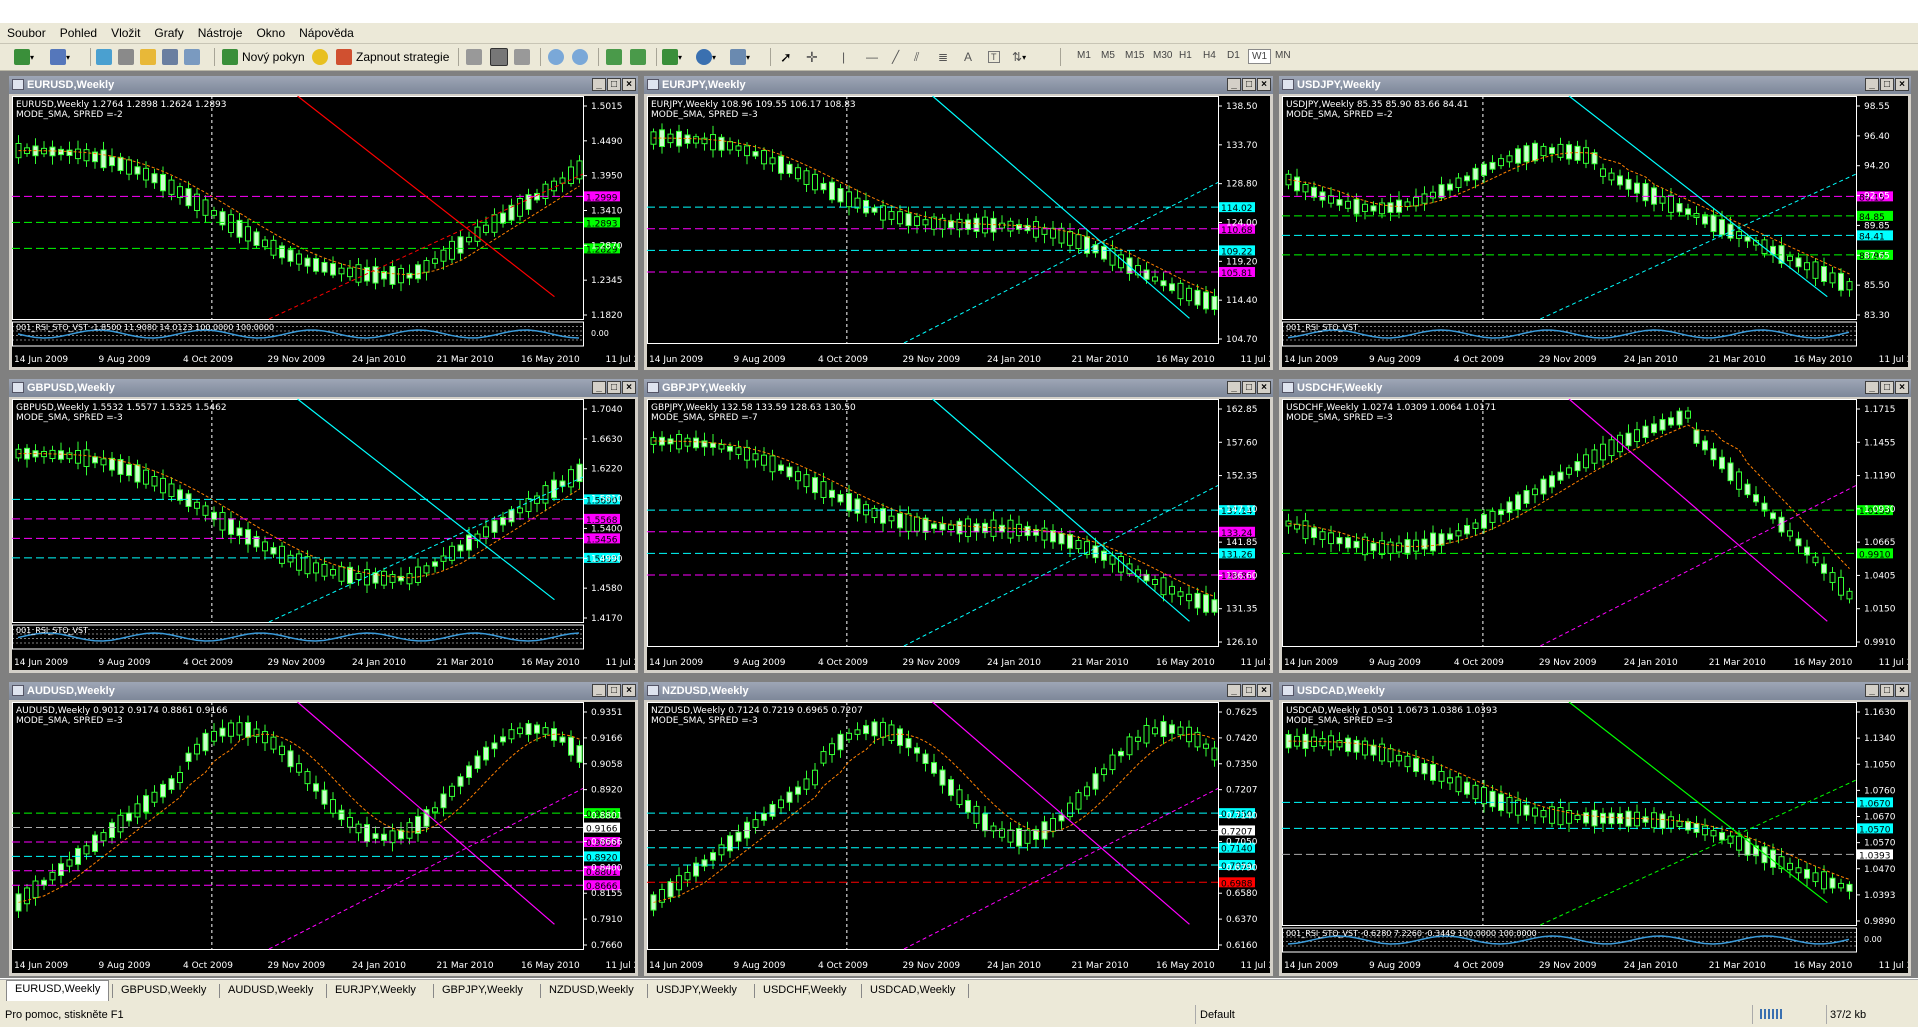 This screenshot has height=1027, width=1918. I want to click on new-order-button: Nový pokyn, so click(263, 57).